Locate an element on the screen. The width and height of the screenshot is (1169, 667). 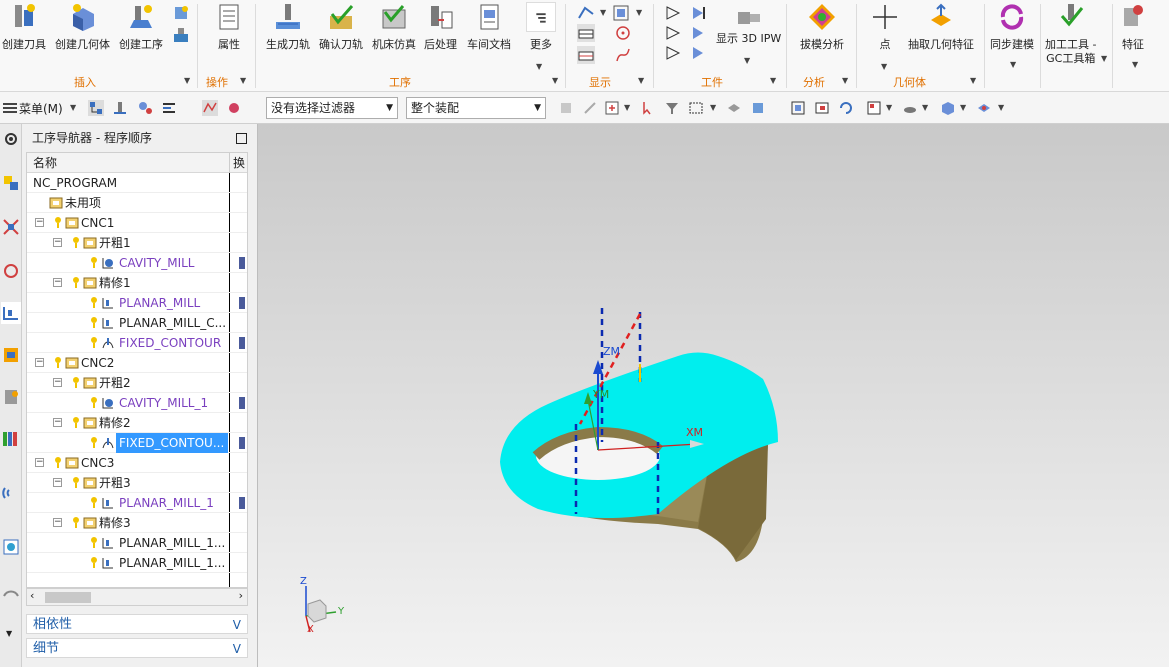
procedure-group-dropdown: ▼ is located at coordinates (555, 80).